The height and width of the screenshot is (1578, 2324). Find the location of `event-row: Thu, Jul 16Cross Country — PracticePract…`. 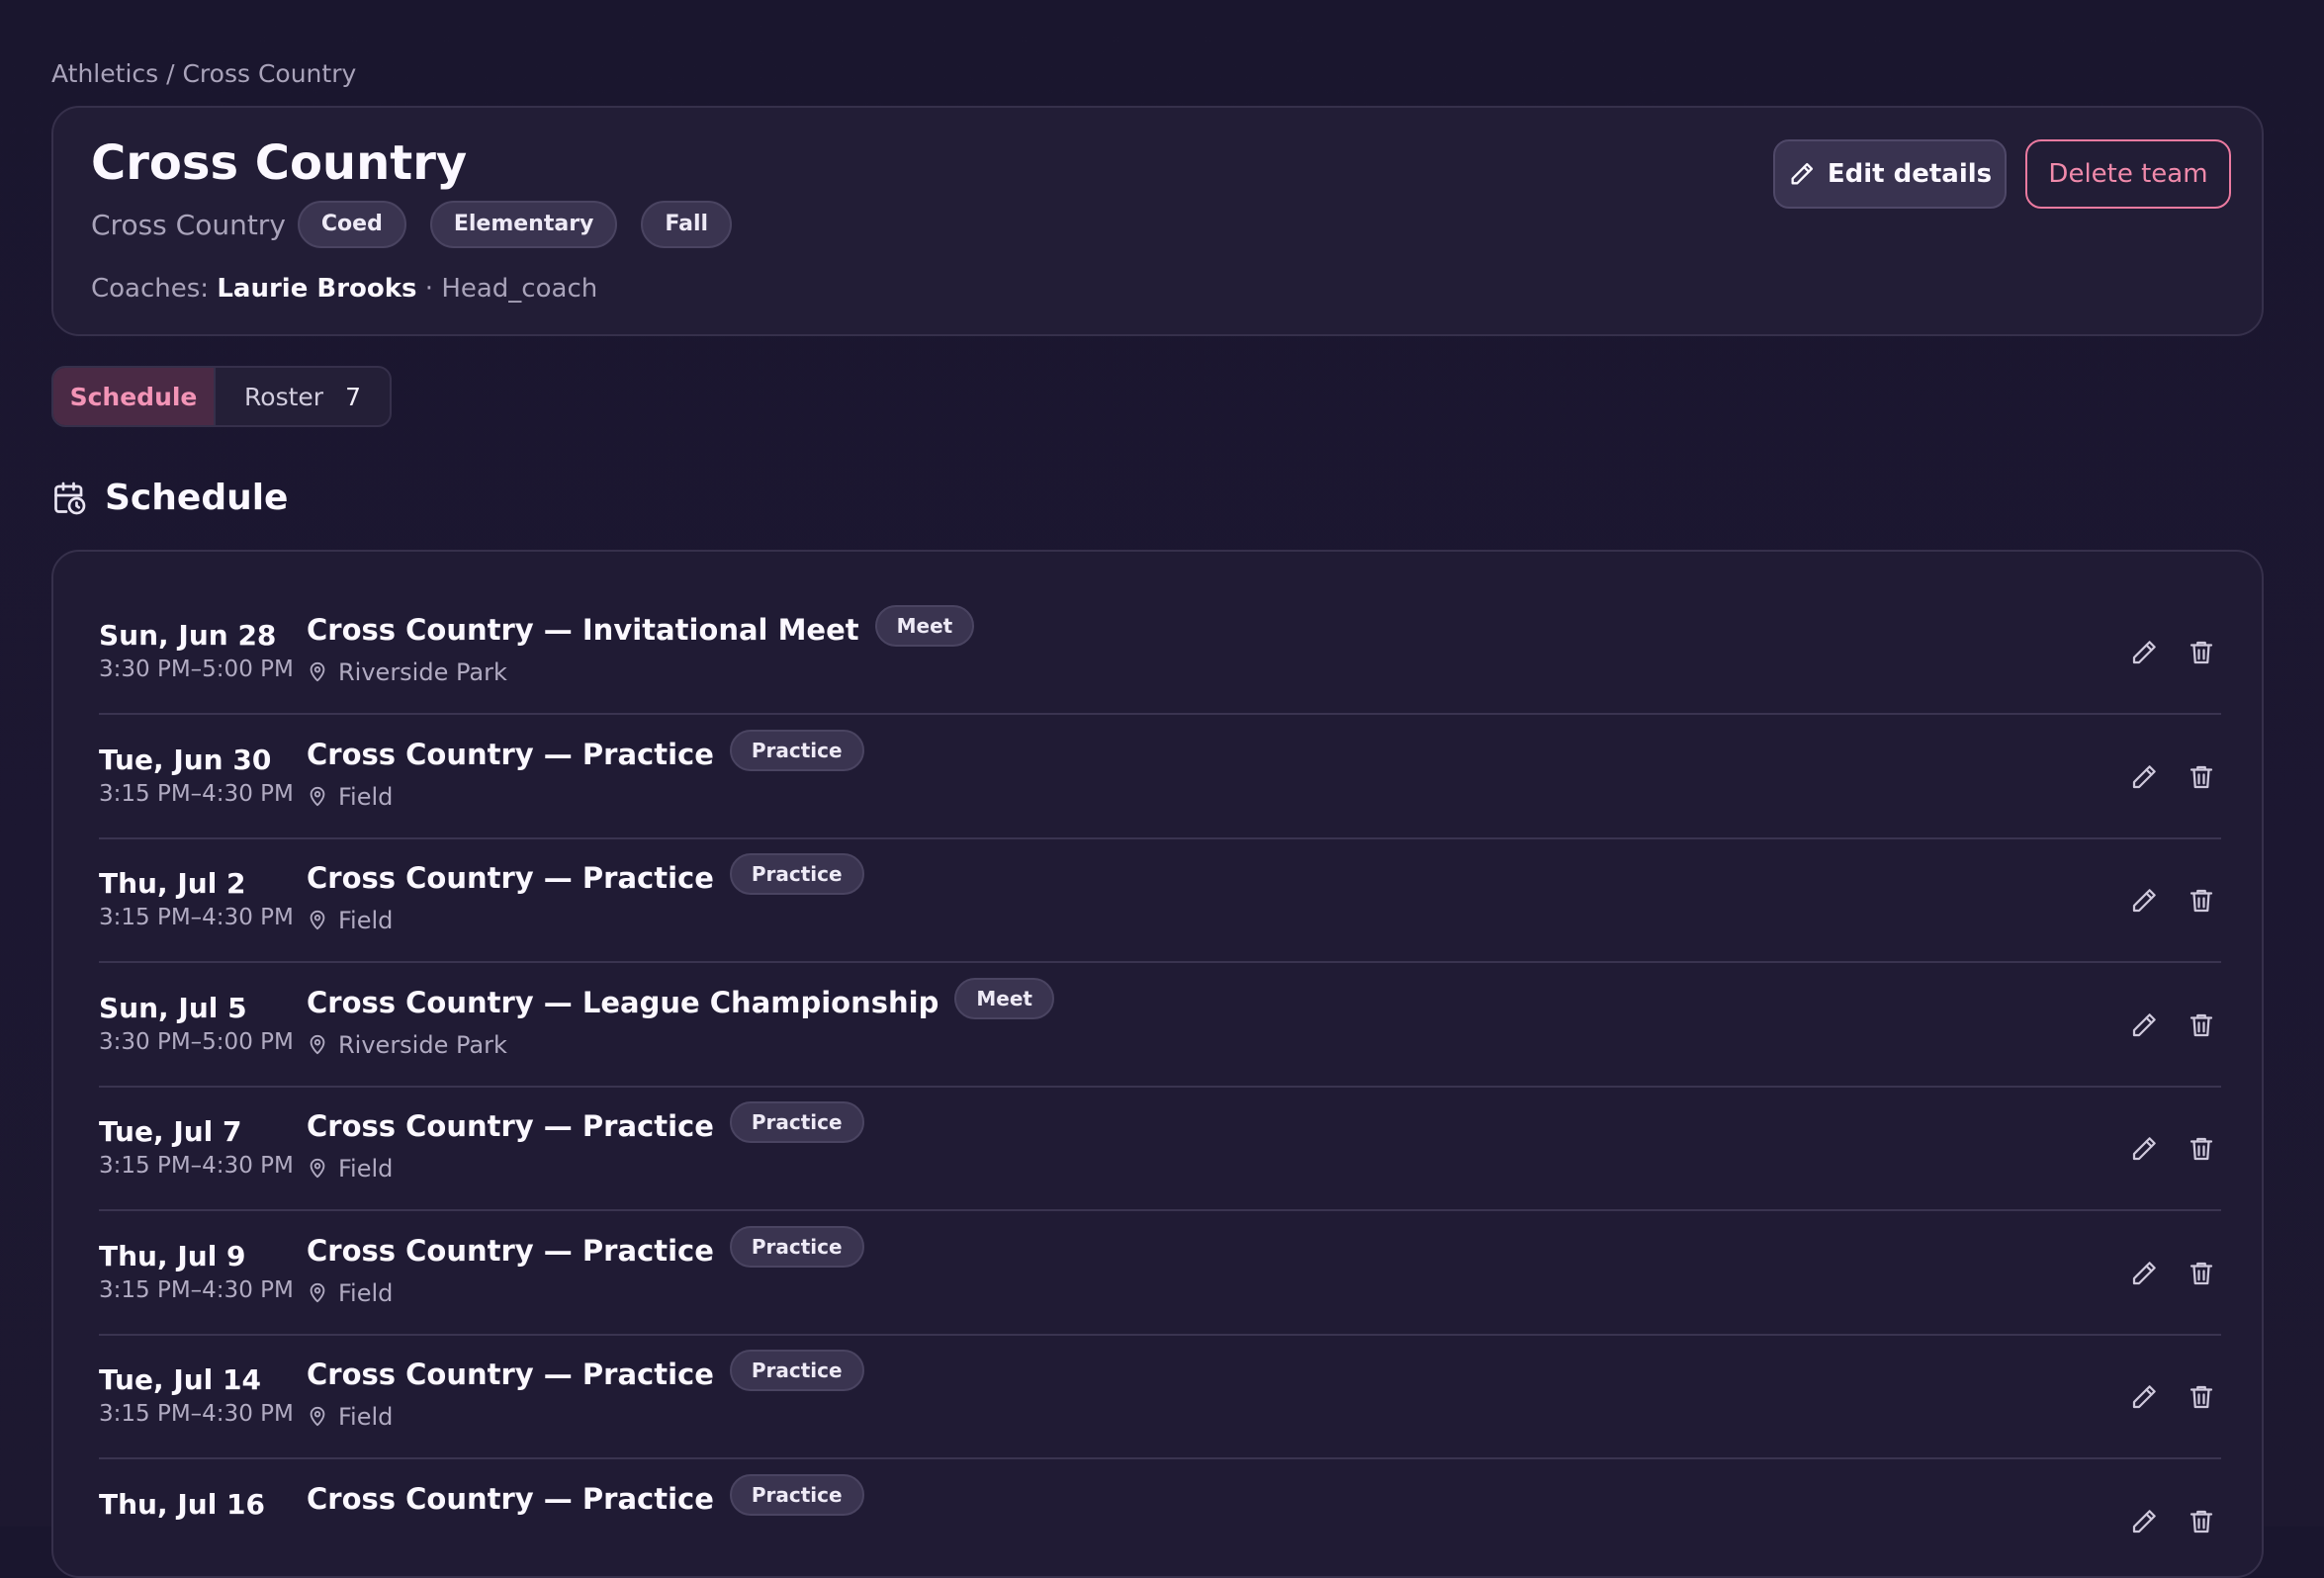

event-row: Thu, Jul 16Cross Country — PracticePract… is located at coordinates (1160, 1519).